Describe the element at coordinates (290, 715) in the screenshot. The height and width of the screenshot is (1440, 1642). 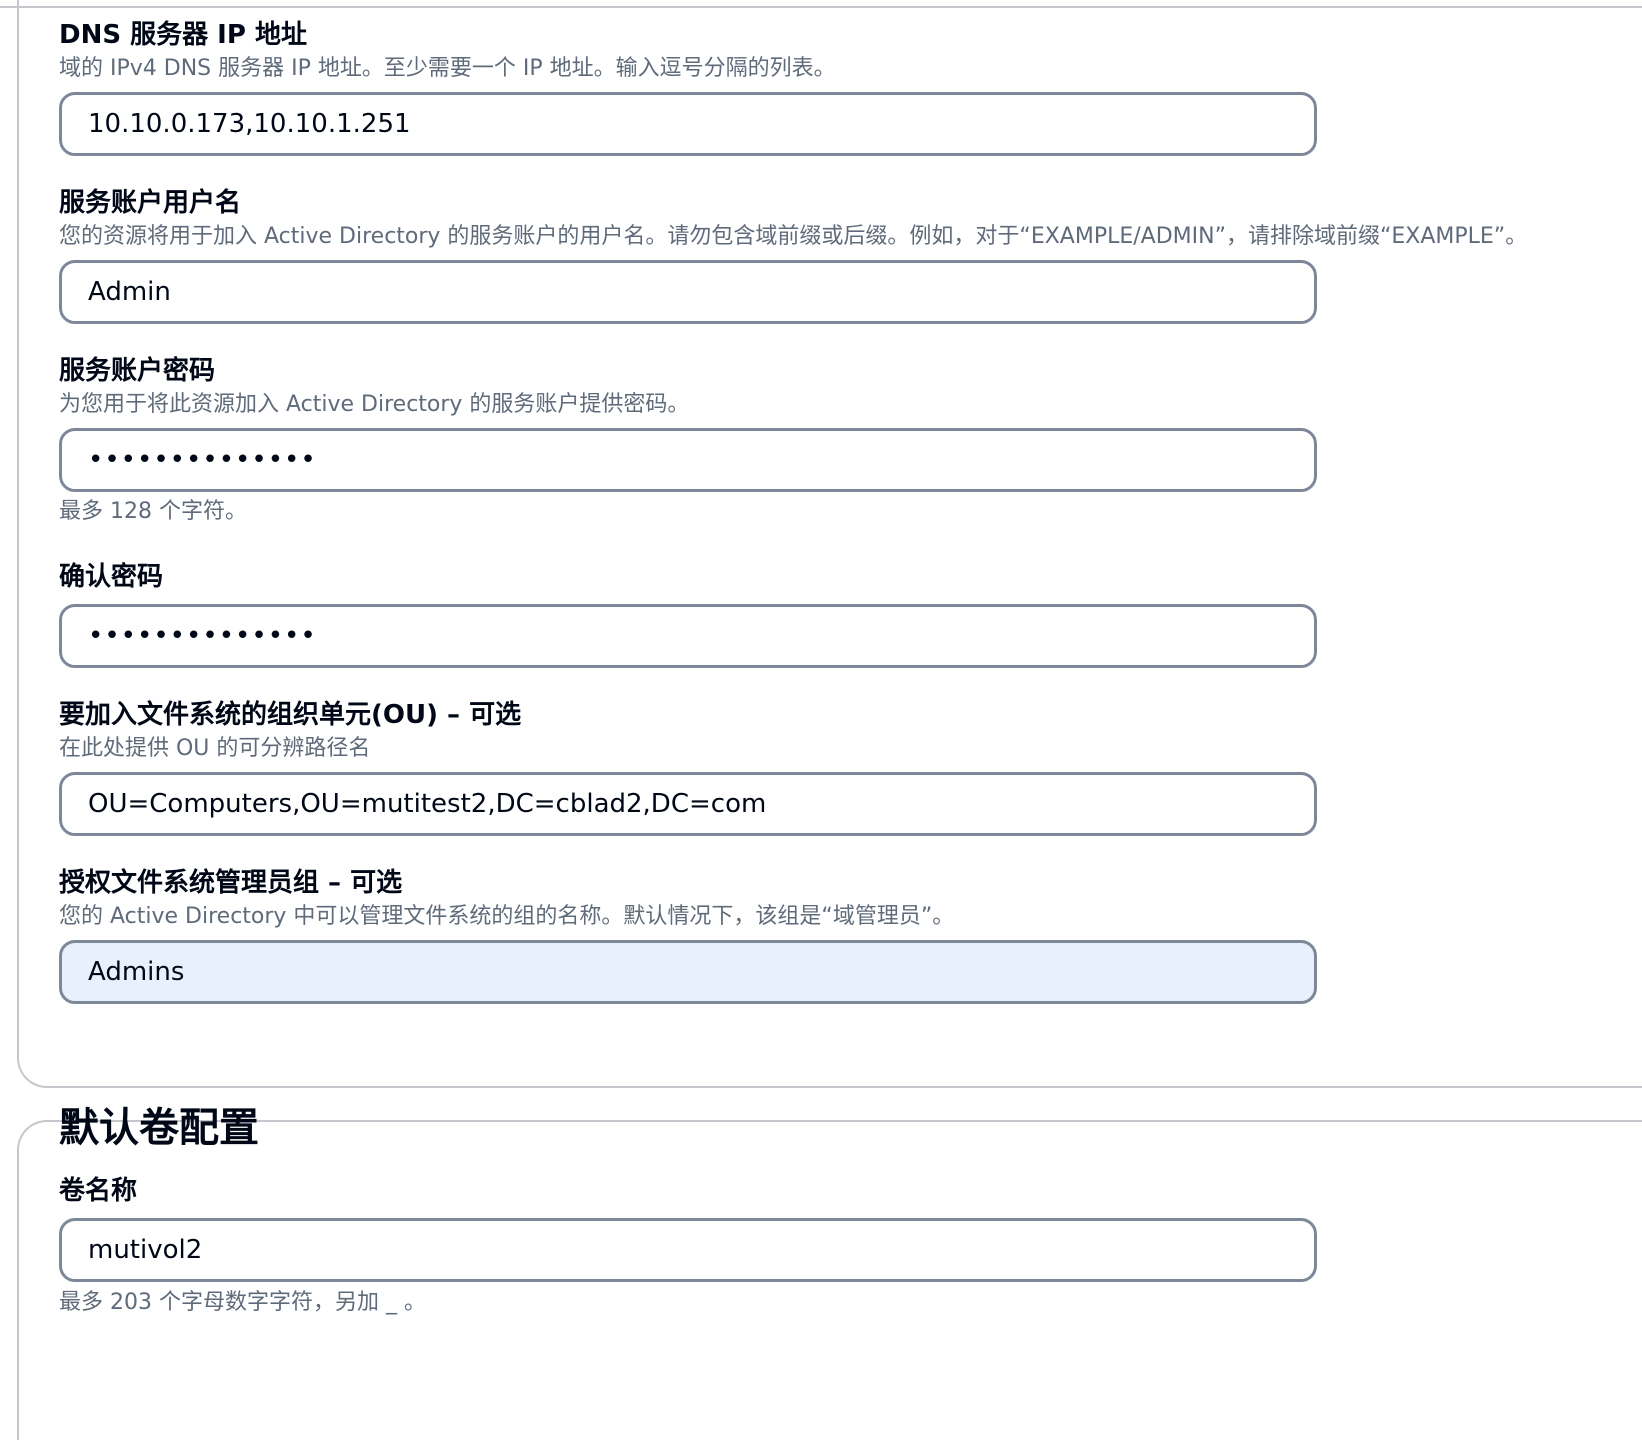
I see `ou-label: 要加入文件系统的组织单元(OU) – 可选` at that location.